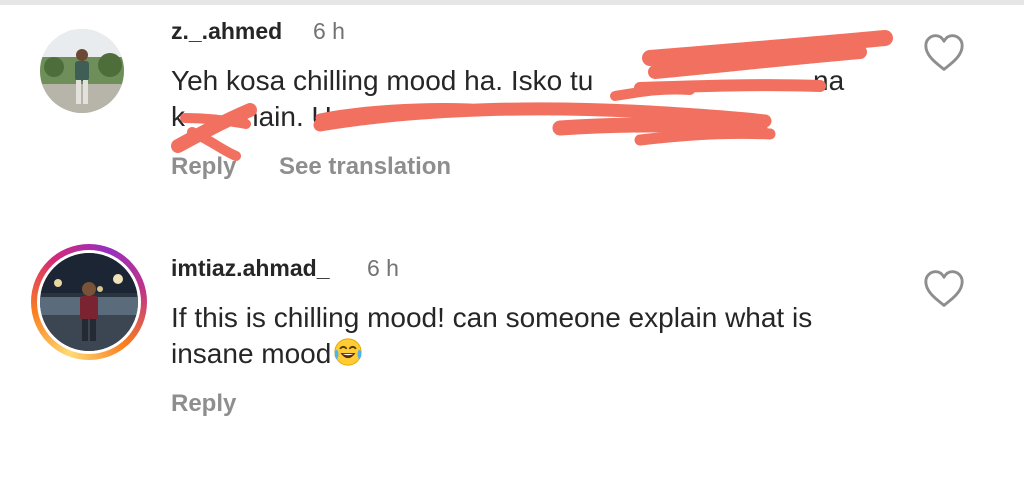 Image resolution: width=1024 pixels, height=480 pixels. I want to click on comment-text-line-mid: hain. U, so click(287, 116).